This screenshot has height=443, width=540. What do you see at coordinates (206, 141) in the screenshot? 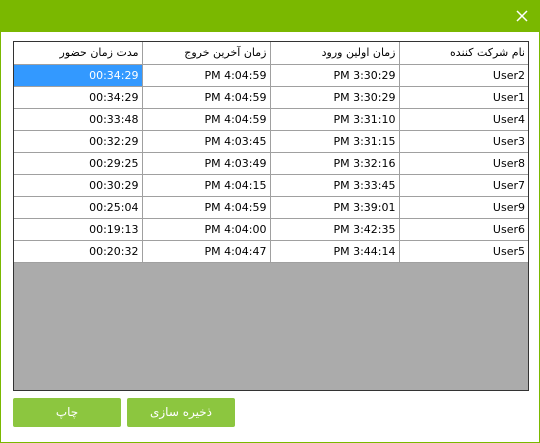
I see `cell-last-exit: PM 4:03:45` at bounding box center [206, 141].